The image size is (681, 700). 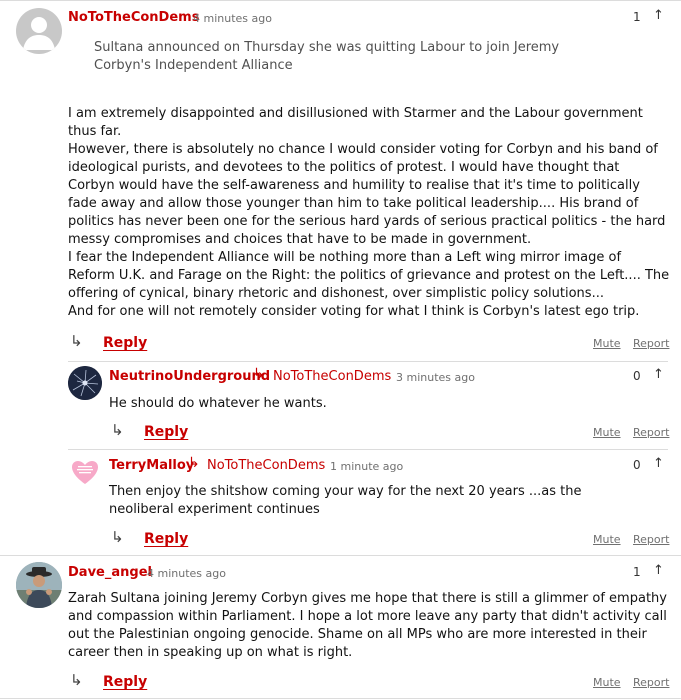 What do you see at coordinates (189, 376) in the screenshot?
I see `username: NeutrinoUnderground` at bounding box center [189, 376].